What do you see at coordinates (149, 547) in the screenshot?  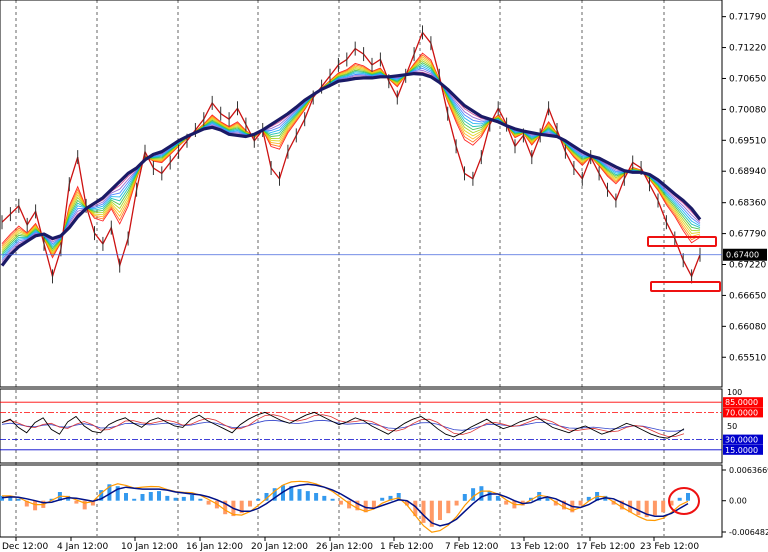 I see `time-tick-label-2: 10 Jan 12:00` at bounding box center [149, 547].